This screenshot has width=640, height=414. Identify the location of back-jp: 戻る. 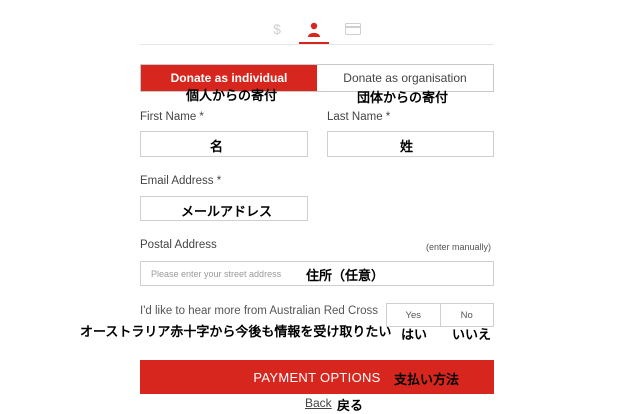
(350, 406).